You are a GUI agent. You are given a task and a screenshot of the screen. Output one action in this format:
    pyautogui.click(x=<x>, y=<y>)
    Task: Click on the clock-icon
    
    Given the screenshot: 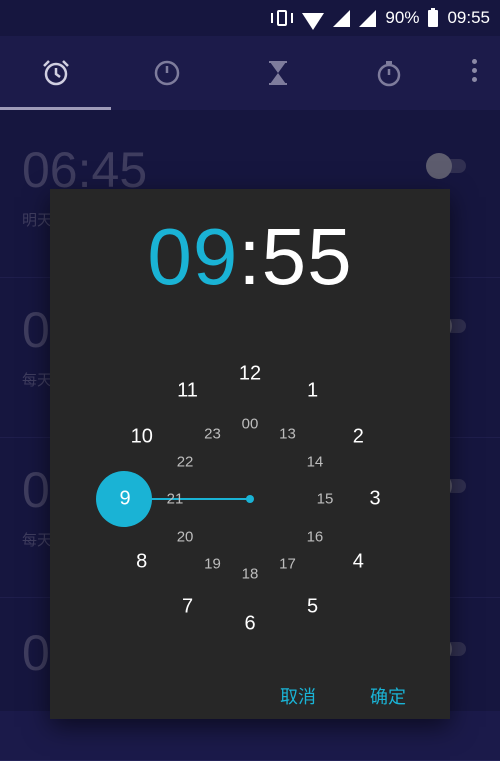 What is the action you would take?
    pyautogui.click(x=166, y=73)
    